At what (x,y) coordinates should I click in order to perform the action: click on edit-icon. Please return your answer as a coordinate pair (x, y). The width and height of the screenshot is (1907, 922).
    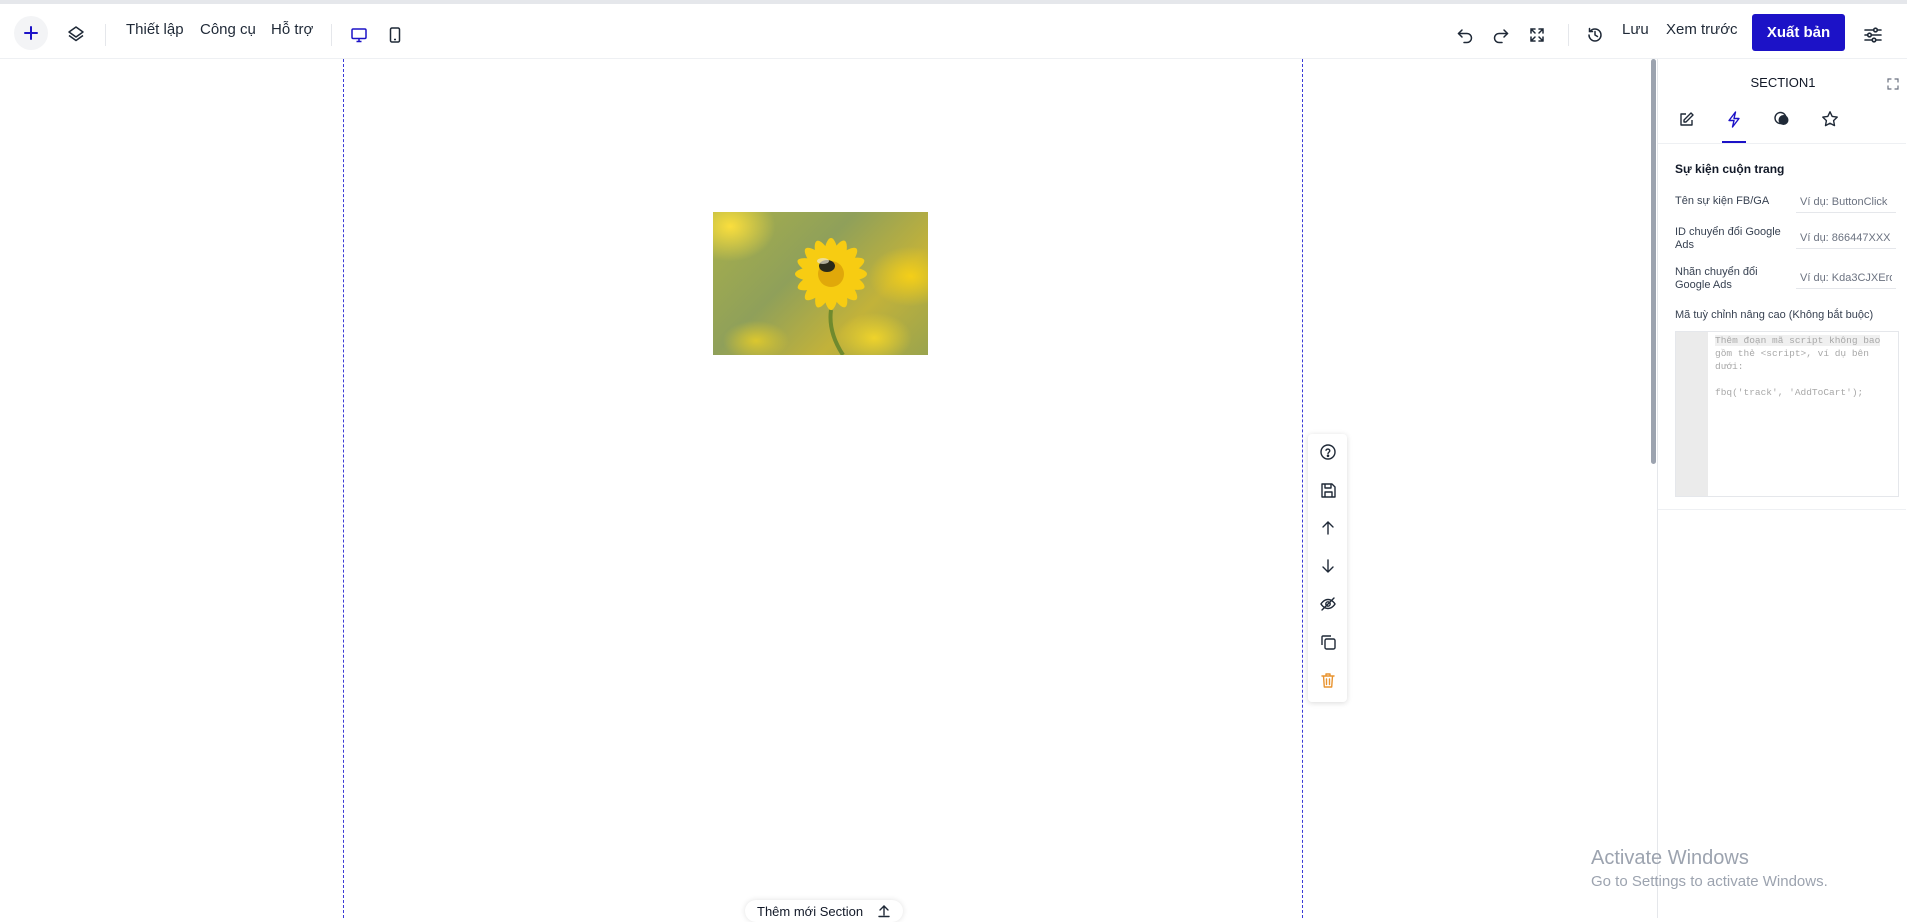
    Looking at the image, I should click on (1686, 118).